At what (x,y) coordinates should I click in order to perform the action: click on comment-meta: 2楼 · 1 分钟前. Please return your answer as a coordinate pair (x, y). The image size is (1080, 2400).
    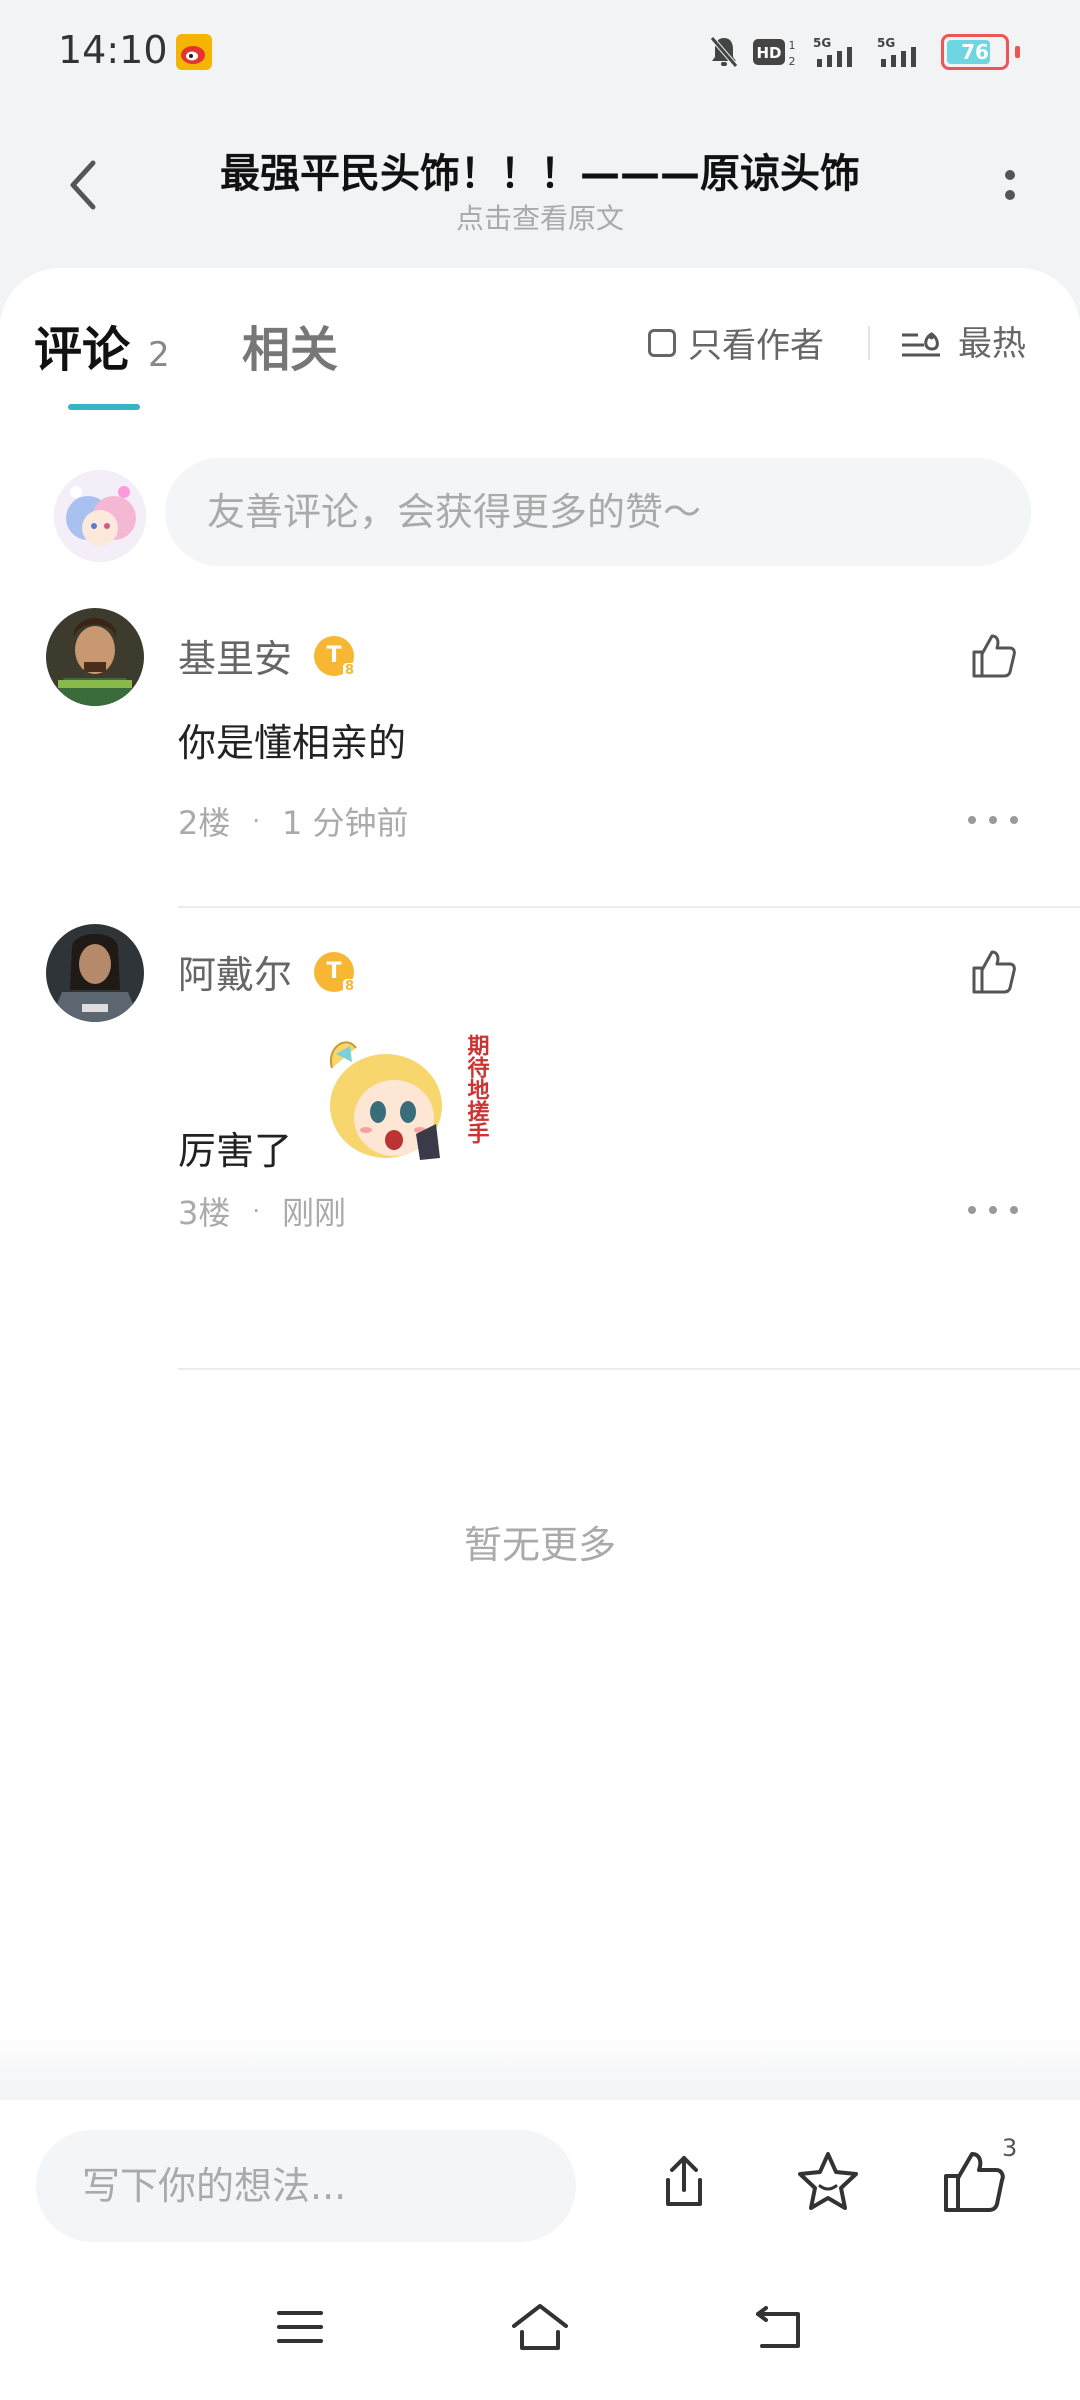
    Looking at the image, I should click on (293, 821).